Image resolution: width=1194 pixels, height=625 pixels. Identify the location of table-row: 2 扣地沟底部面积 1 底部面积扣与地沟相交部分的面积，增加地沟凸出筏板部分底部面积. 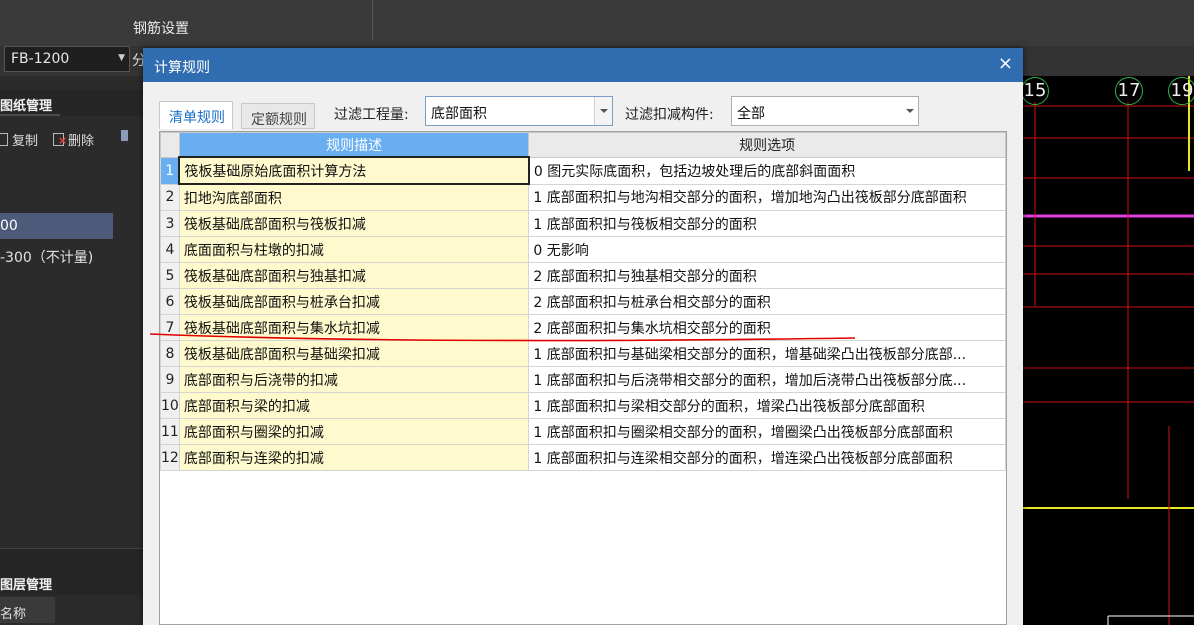
(583, 197).